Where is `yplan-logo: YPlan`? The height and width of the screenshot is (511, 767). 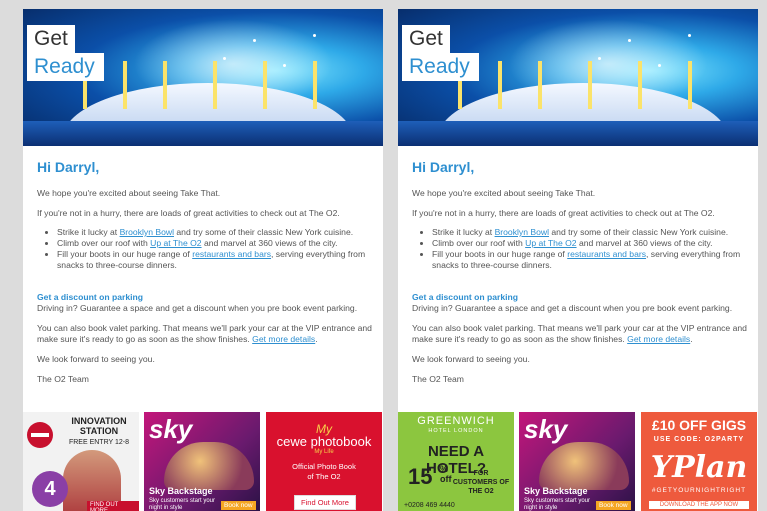
yplan-logo: YPlan is located at coordinates (699, 467).